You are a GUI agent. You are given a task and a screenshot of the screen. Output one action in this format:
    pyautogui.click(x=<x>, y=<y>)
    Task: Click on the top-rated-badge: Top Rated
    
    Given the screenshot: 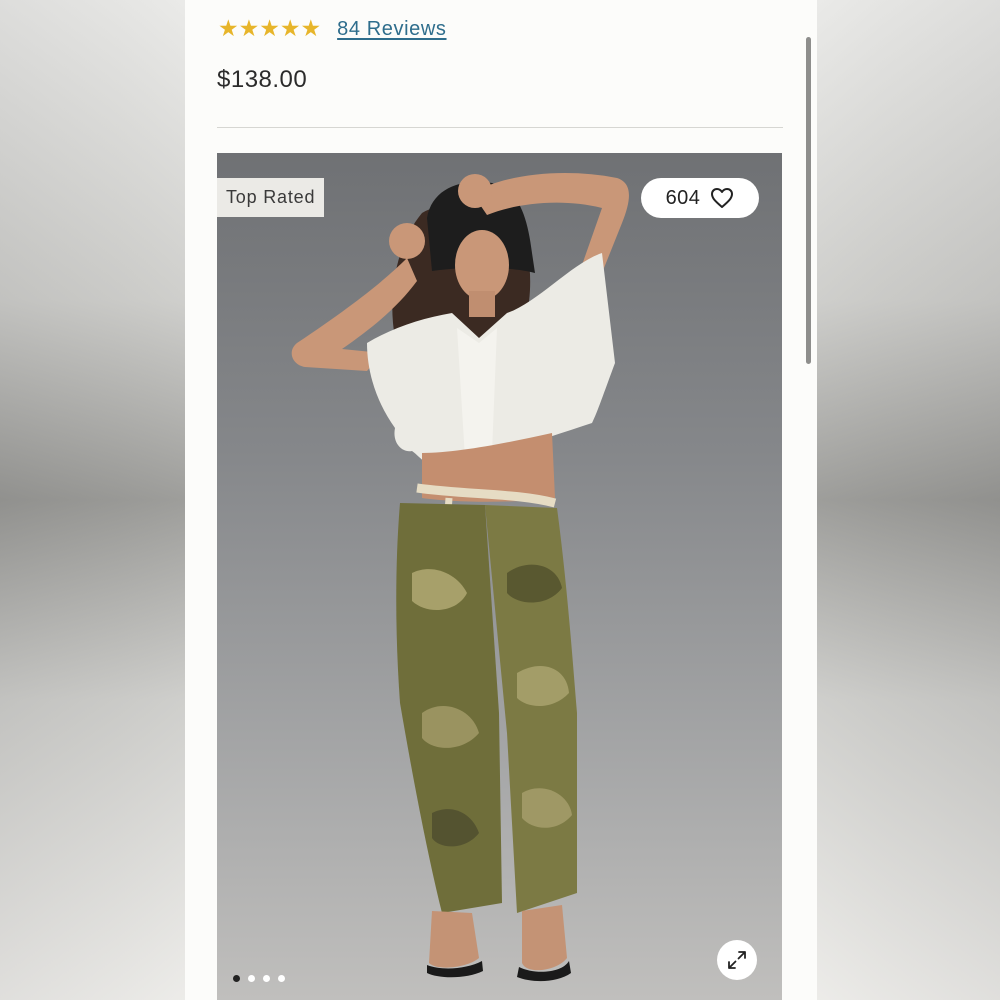 What is the action you would take?
    pyautogui.click(x=271, y=197)
    